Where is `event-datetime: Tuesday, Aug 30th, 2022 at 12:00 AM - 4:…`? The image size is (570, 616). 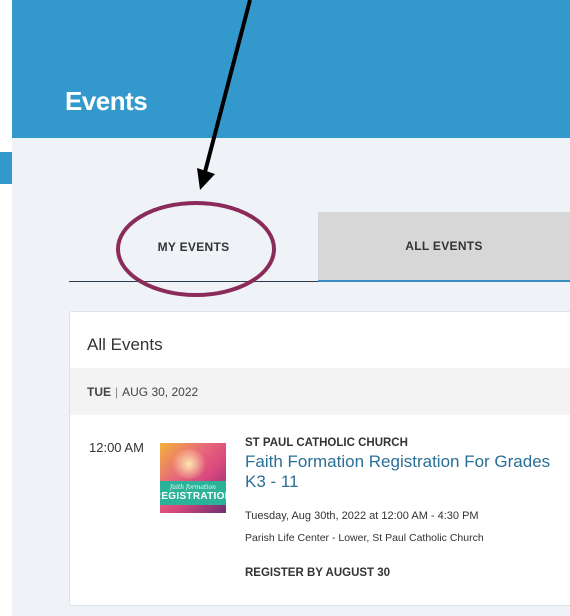 event-datetime: Tuesday, Aug 30th, 2022 at 12:00 AM - 4:… is located at coordinates (362, 516).